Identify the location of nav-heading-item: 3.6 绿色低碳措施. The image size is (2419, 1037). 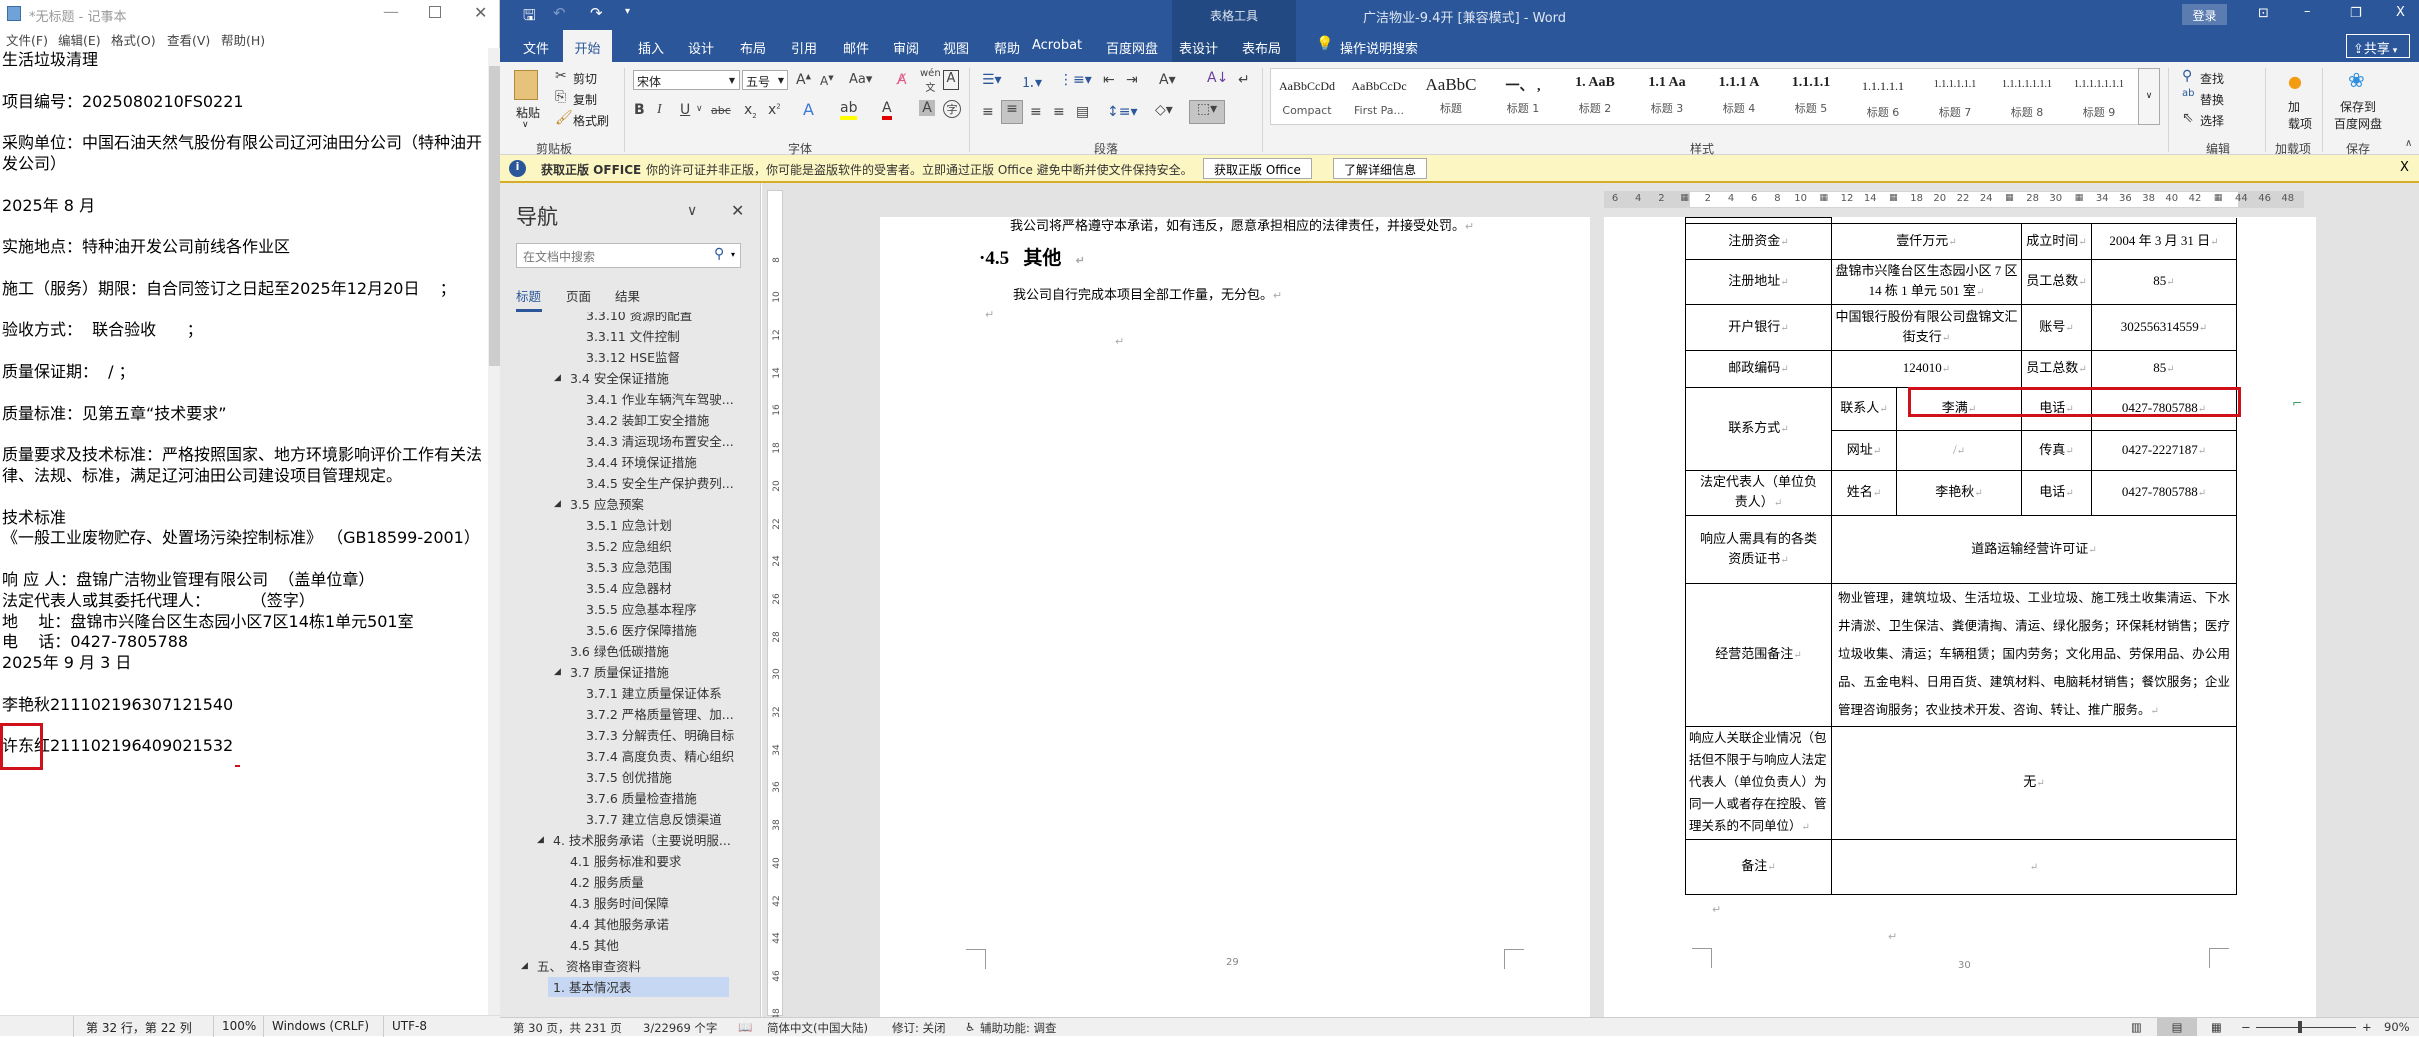
(619, 651).